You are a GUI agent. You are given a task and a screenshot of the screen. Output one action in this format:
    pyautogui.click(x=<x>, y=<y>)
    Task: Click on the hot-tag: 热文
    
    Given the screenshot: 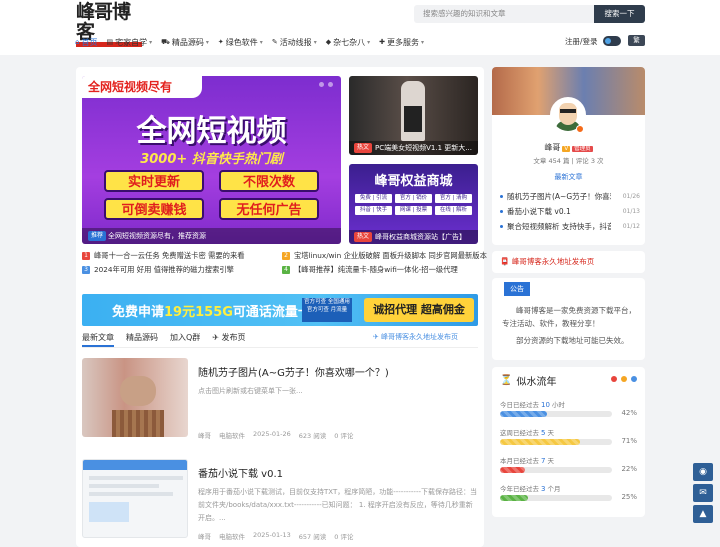 What is the action you would take?
    pyautogui.click(x=363, y=237)
    